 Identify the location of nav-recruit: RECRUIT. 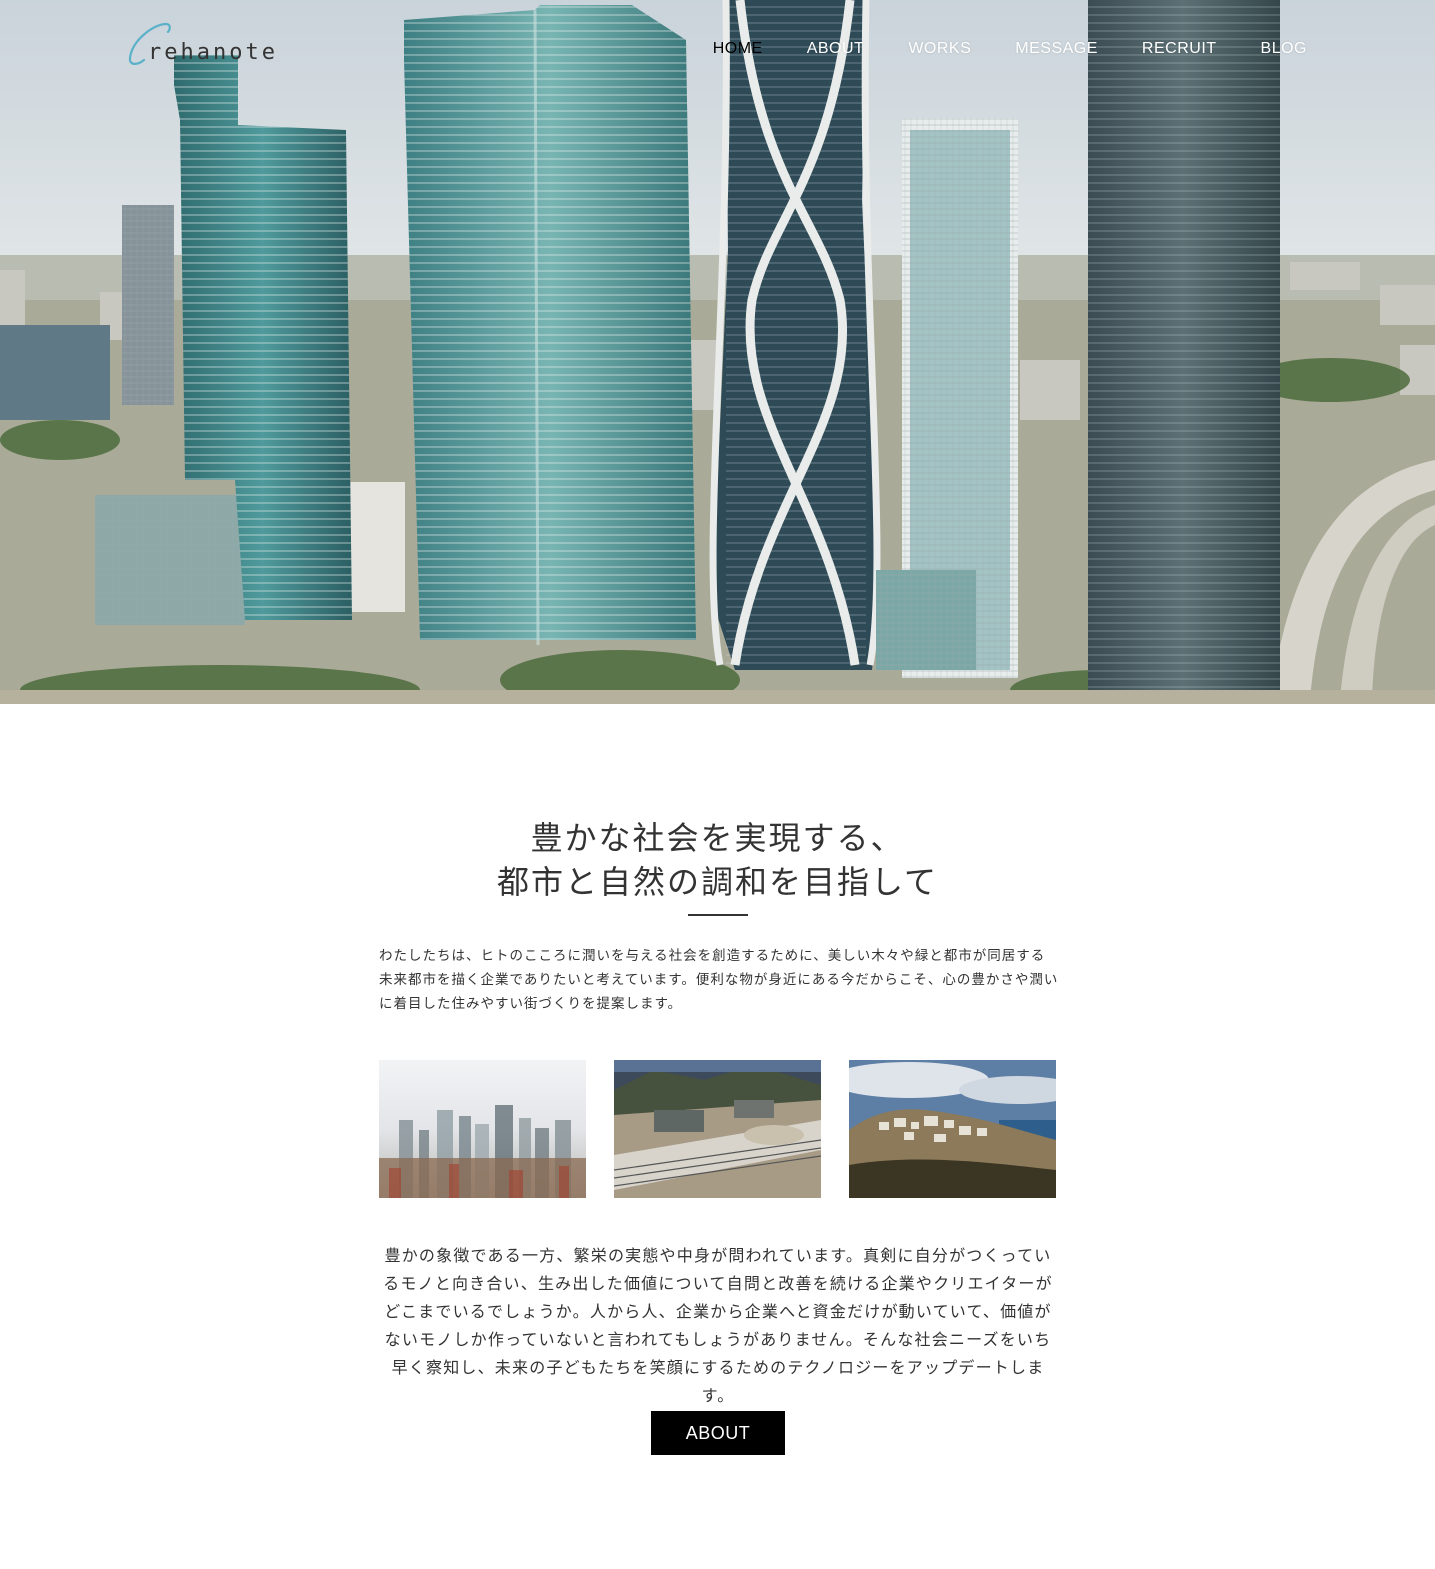
(1179, 49).